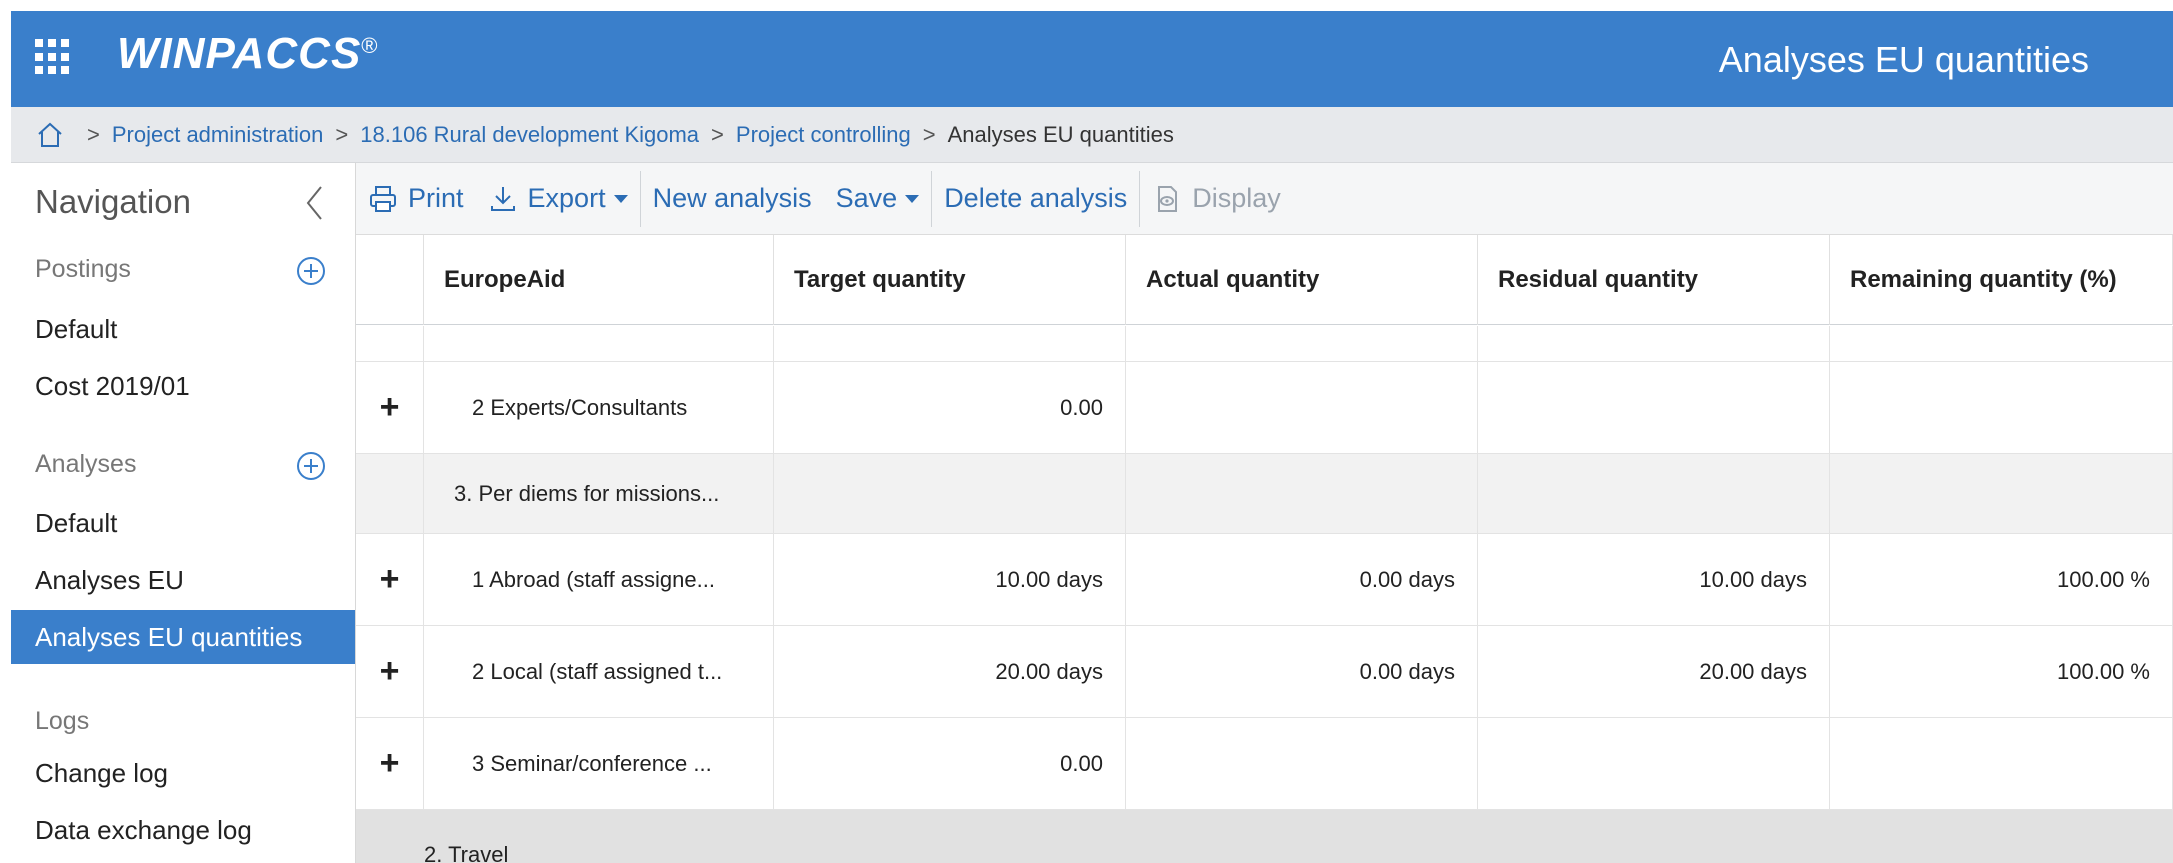 This screenshot has height=863, width=2173. What do you see at coordinates (383, 198) in the screenshot?
I see `printer-icon` at bounding box center [383, 198].